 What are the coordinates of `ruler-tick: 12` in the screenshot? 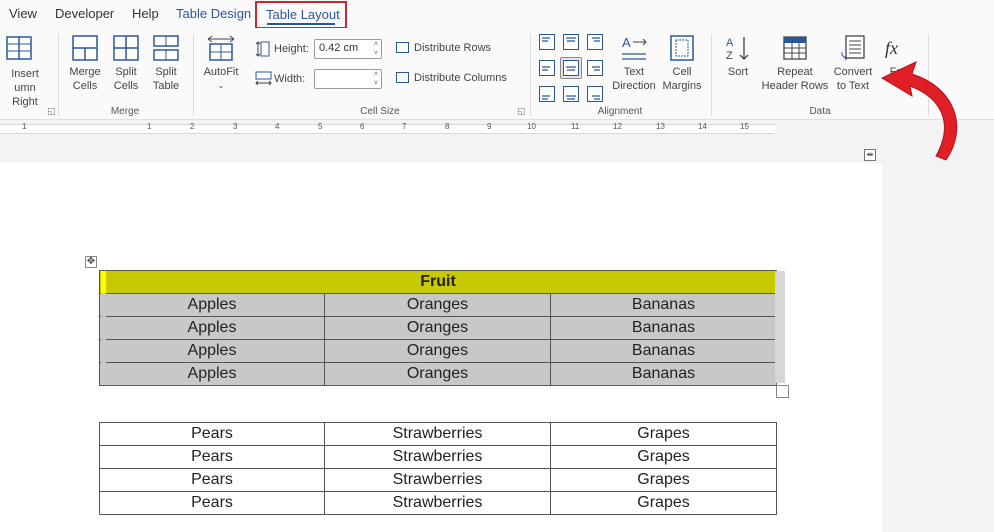 It's located at (617, 126).